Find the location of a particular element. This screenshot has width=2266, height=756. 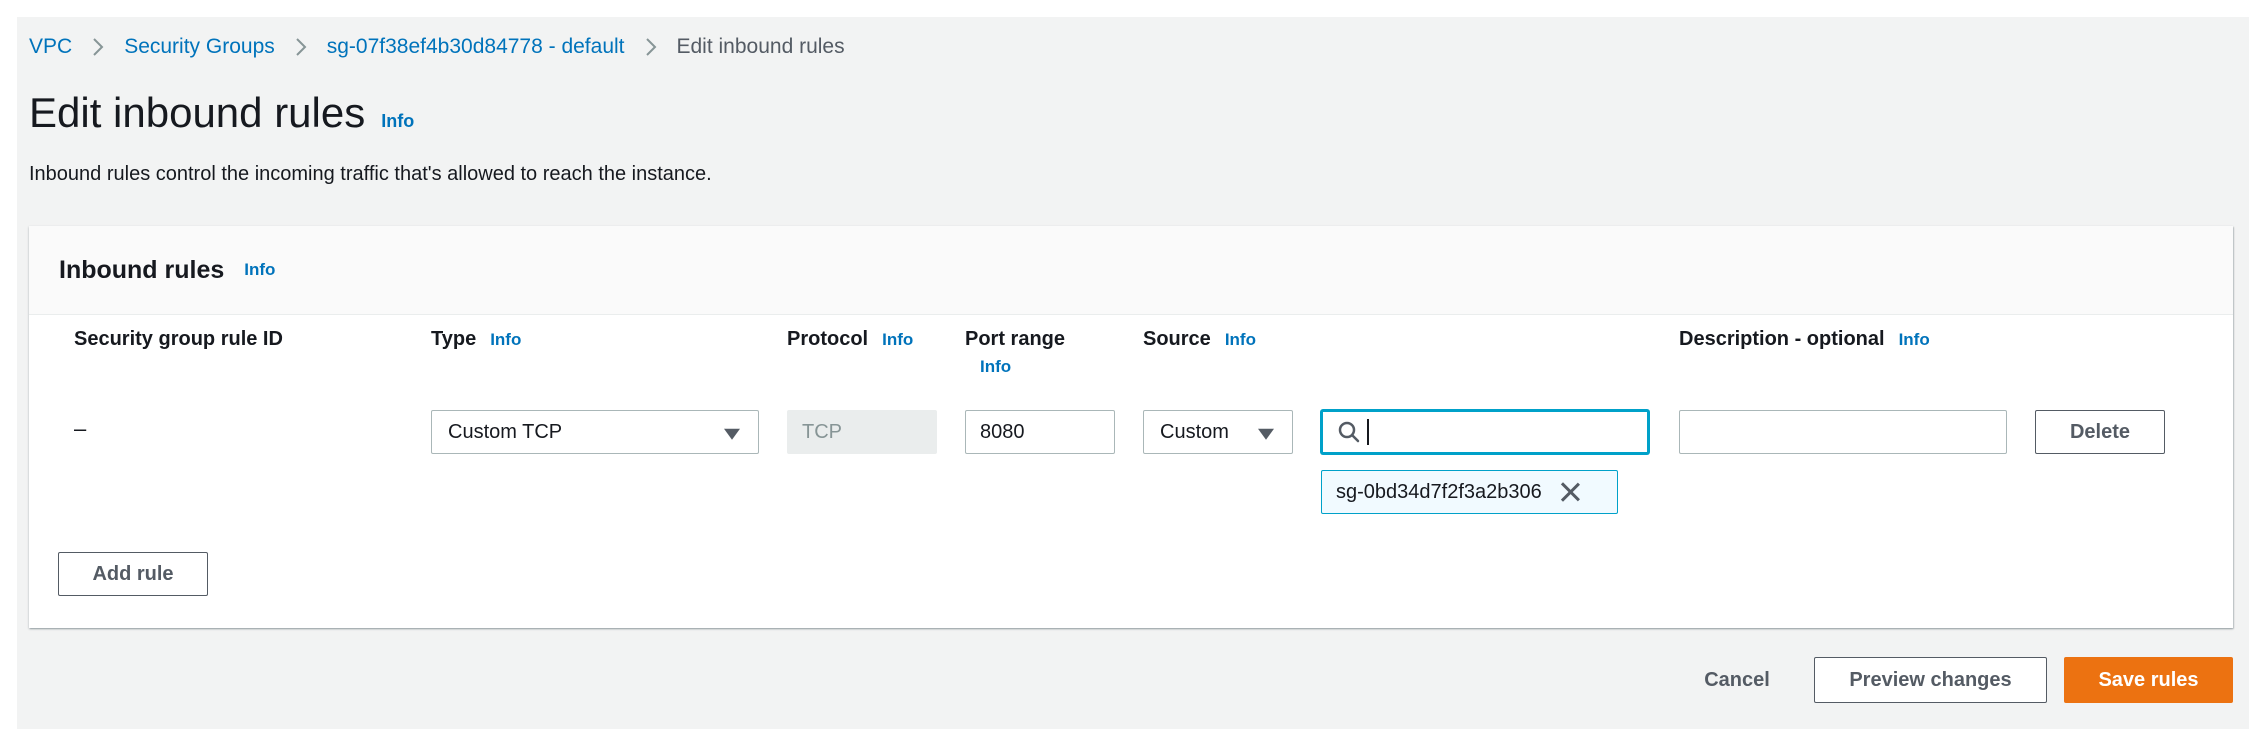

breadcrumb-vpc: VPC is located at coordinates (50, 47).